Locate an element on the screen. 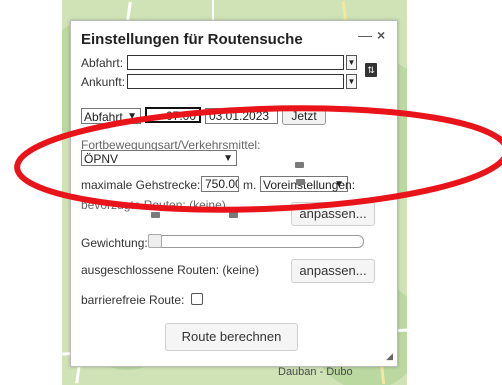 This screenshot has width=502, height=385. barrier-free-label: barrierefreie Route: is located at coordinates (133, 300).